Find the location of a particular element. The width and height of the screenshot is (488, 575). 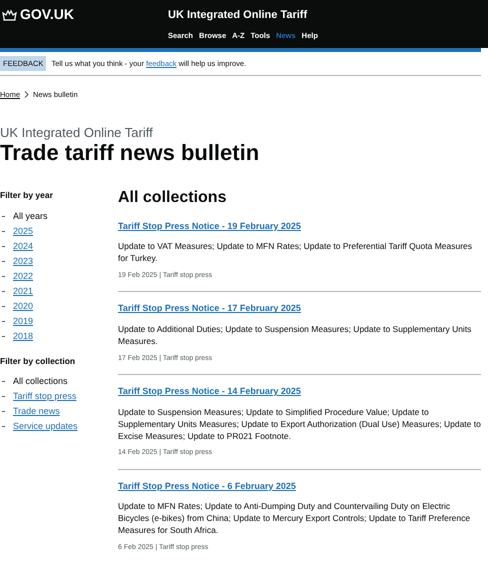

filter-link: 2020 is located at coordinates (23, 306).